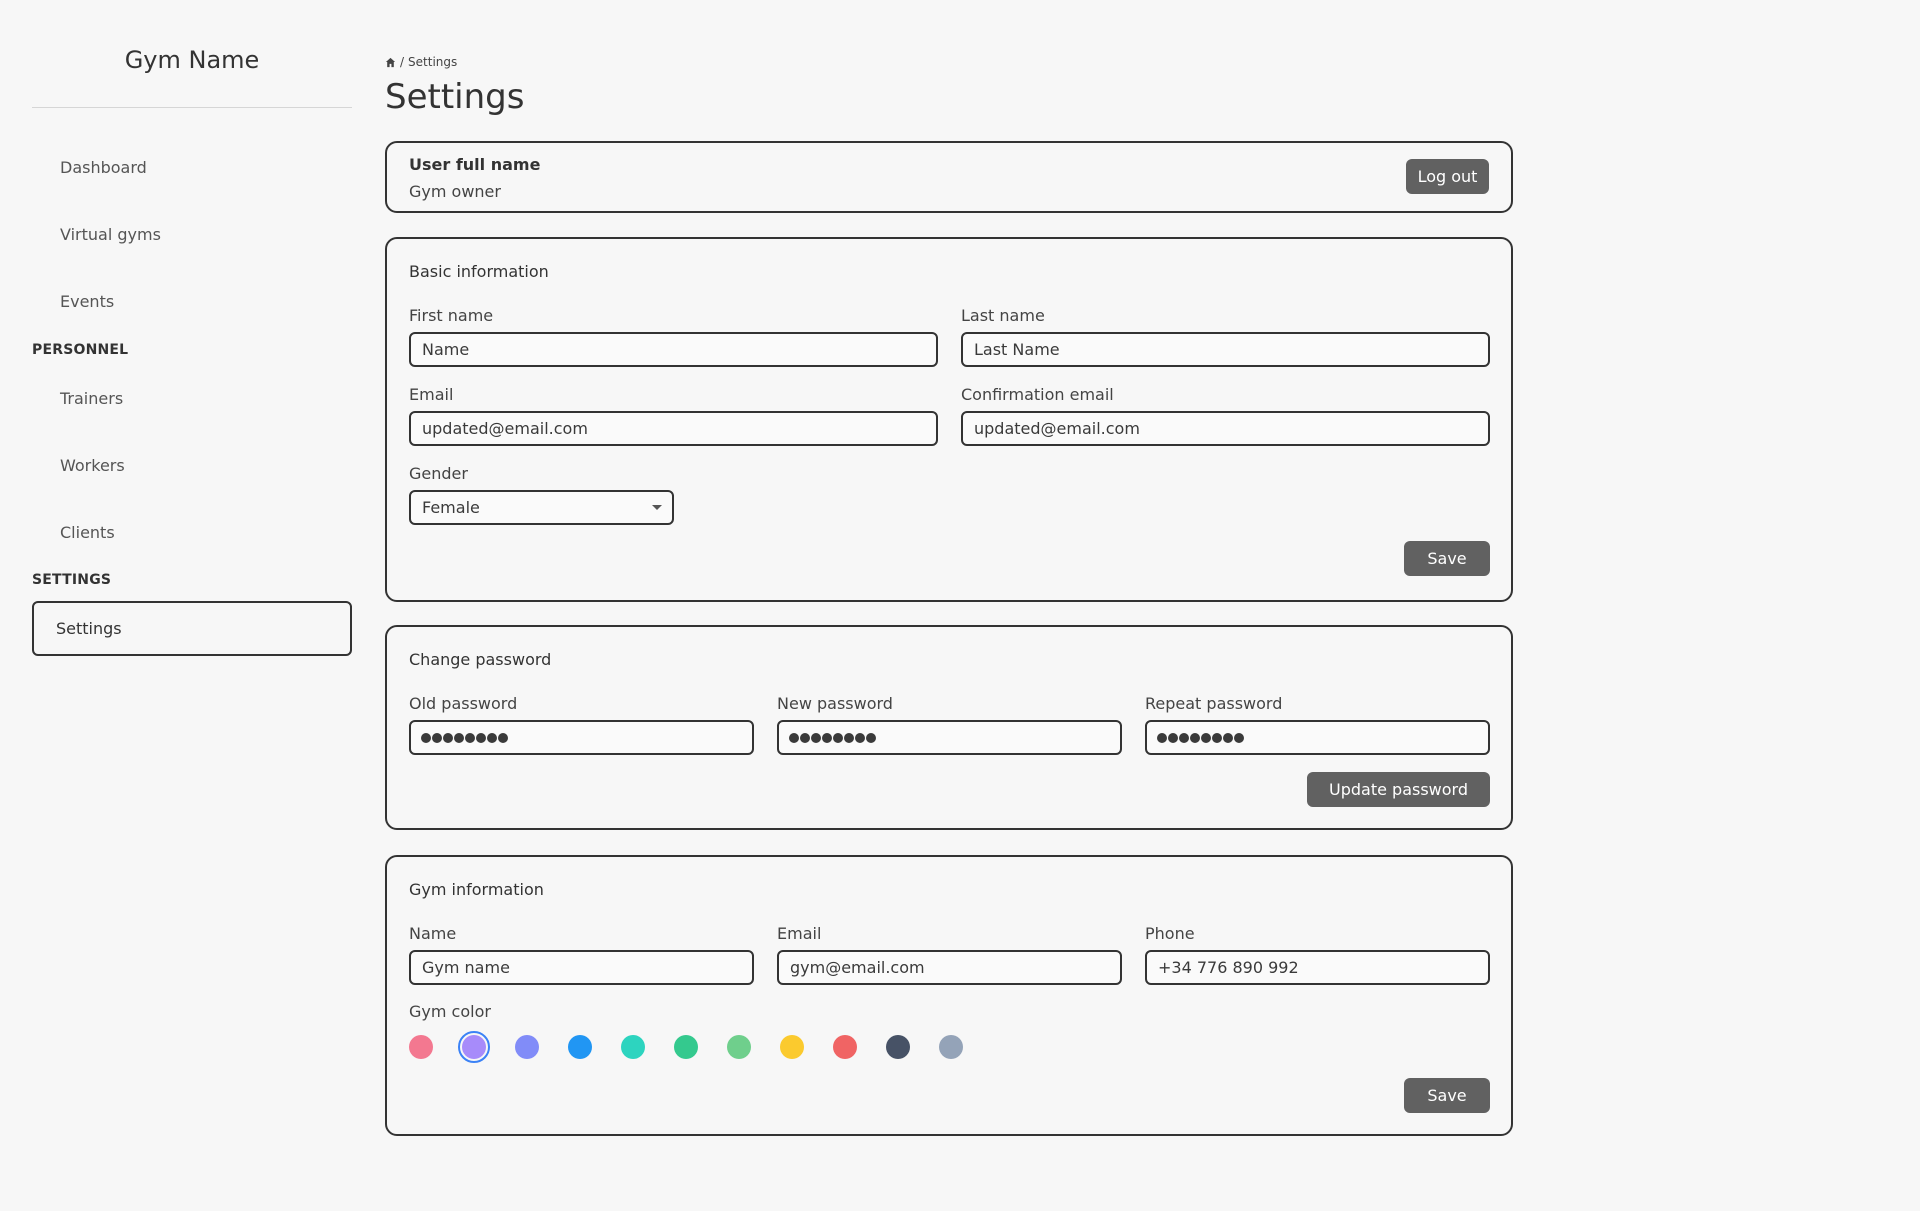  I want to click on gym-color-swatch-selected, so click(474, 1047).